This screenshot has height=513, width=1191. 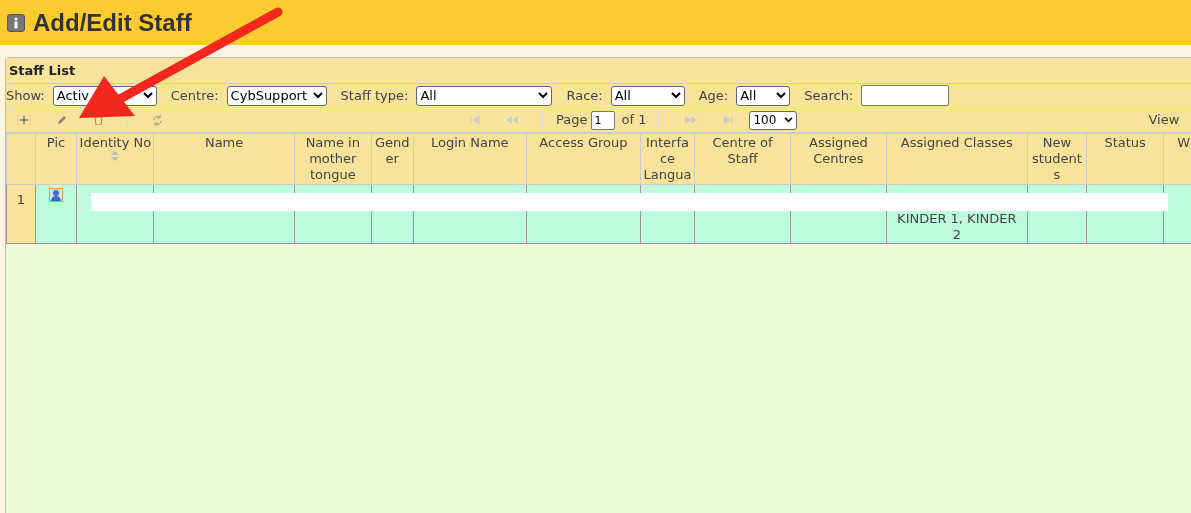 What do you see at coordinates (42, 70) in the screenshot?
I see `panel-title: Staff List` at bounding box center [42, 70].